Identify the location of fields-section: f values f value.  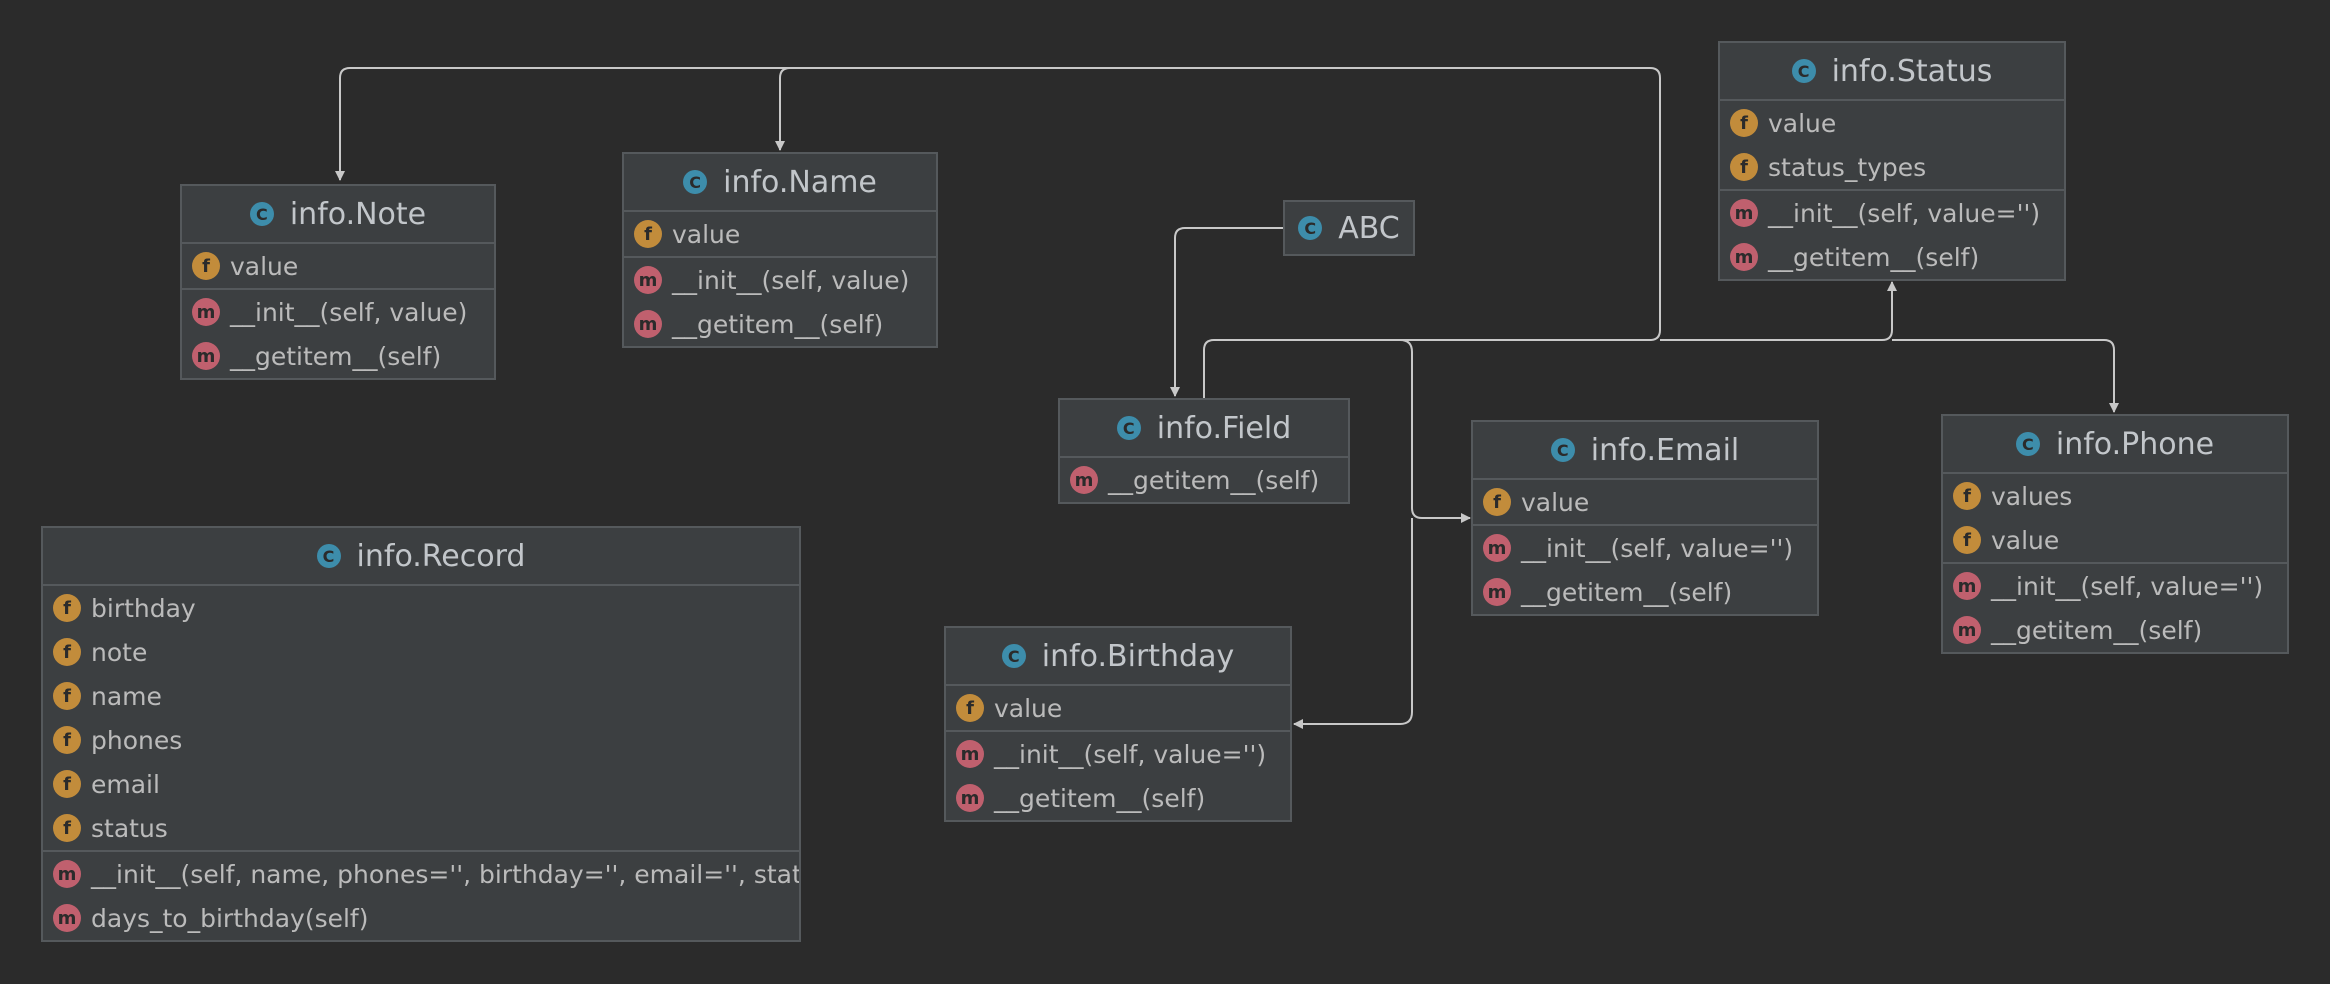
(2115, 519).